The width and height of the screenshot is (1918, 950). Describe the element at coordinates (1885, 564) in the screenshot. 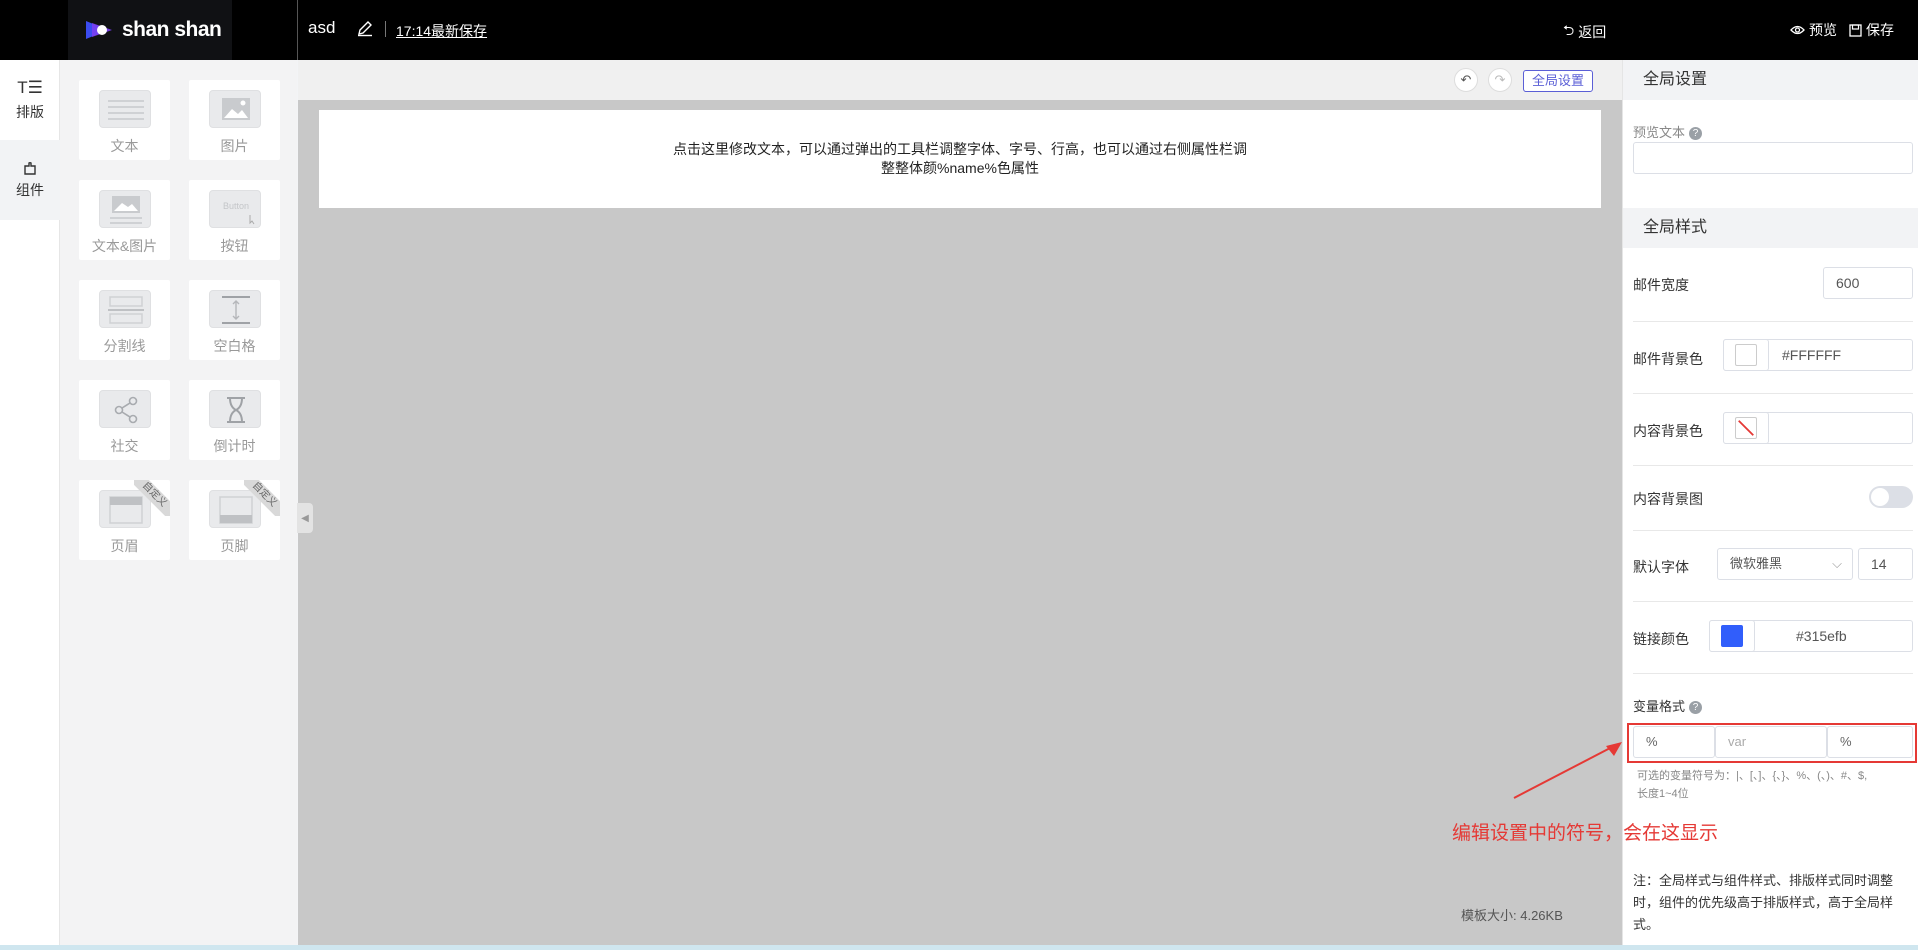

I see `default-font-size-input: 14` at that location.